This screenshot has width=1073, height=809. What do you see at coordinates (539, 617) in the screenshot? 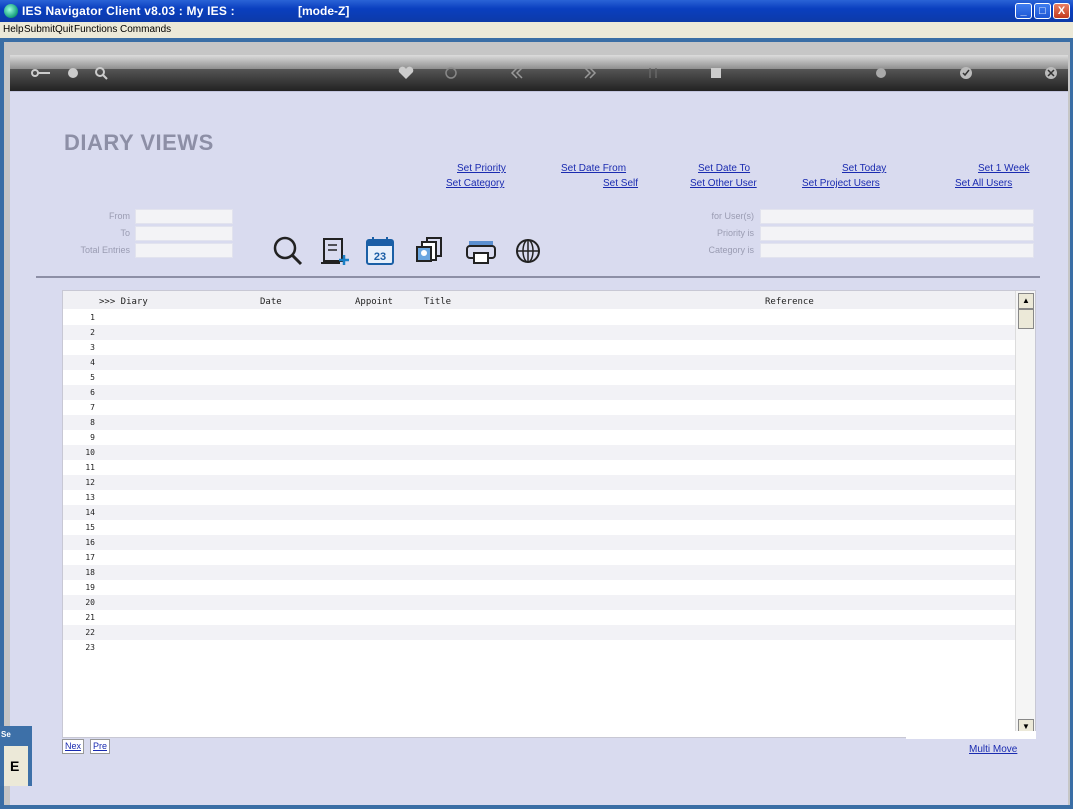
I see `table-row: 21` at bounding box center [539, 617].